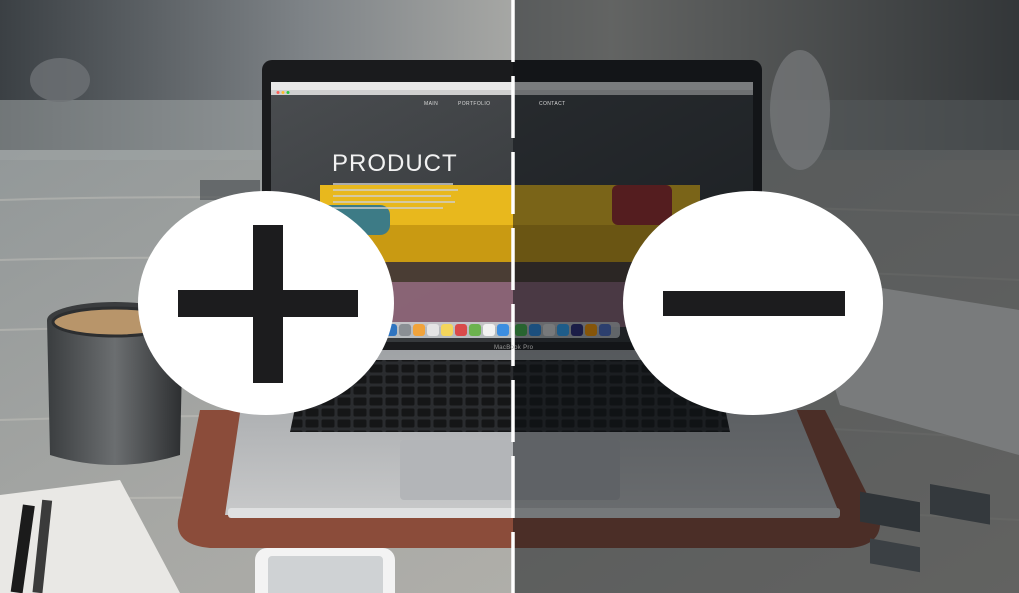 Image resolution: width=1019 pixels, height=593 pixels. Describe the element at coordinates (60, 80) in the screenshot. I see `blurred-jar` at that location.